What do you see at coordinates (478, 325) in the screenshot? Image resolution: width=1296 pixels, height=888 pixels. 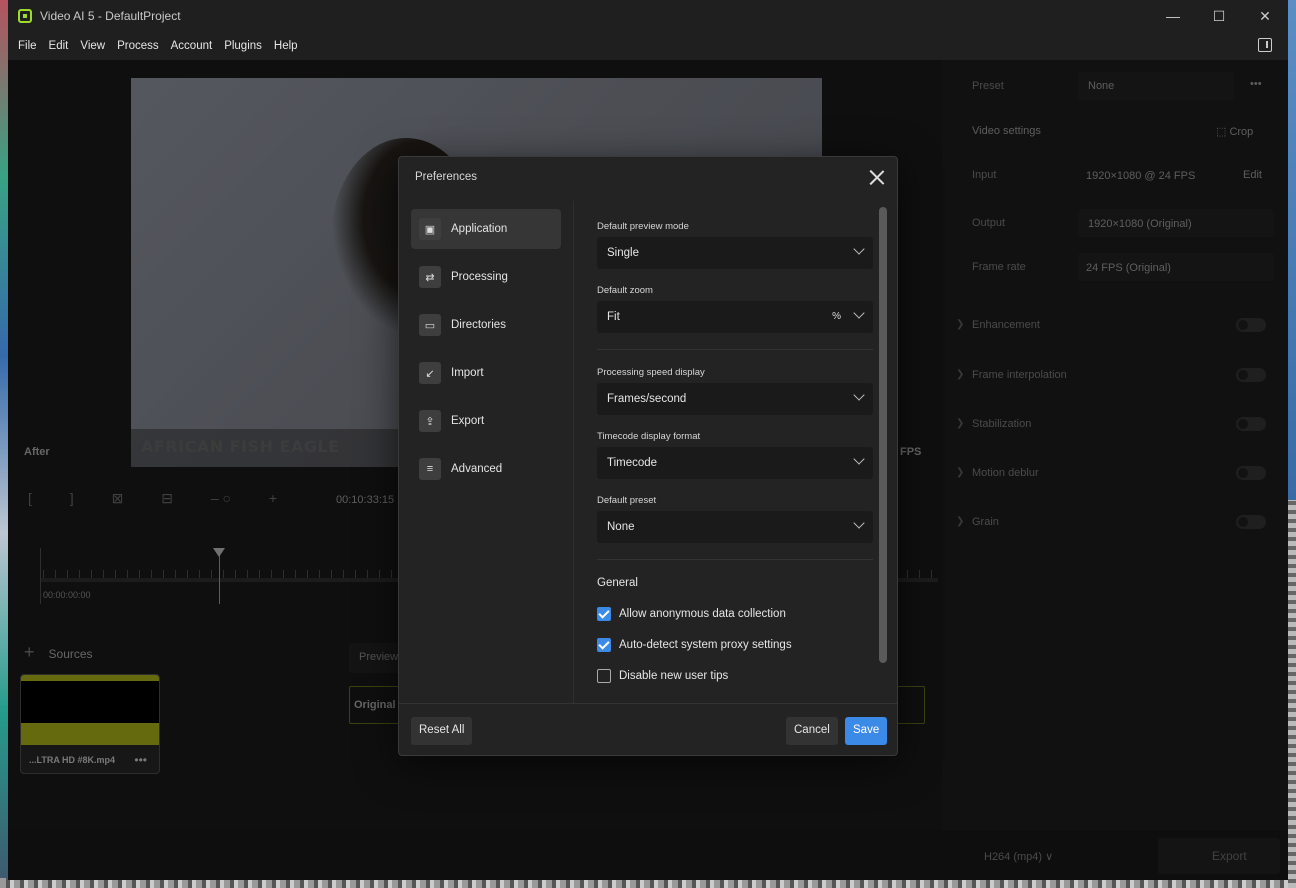 I see `nav-item-label: Directories` at bounding box center [478, 325].